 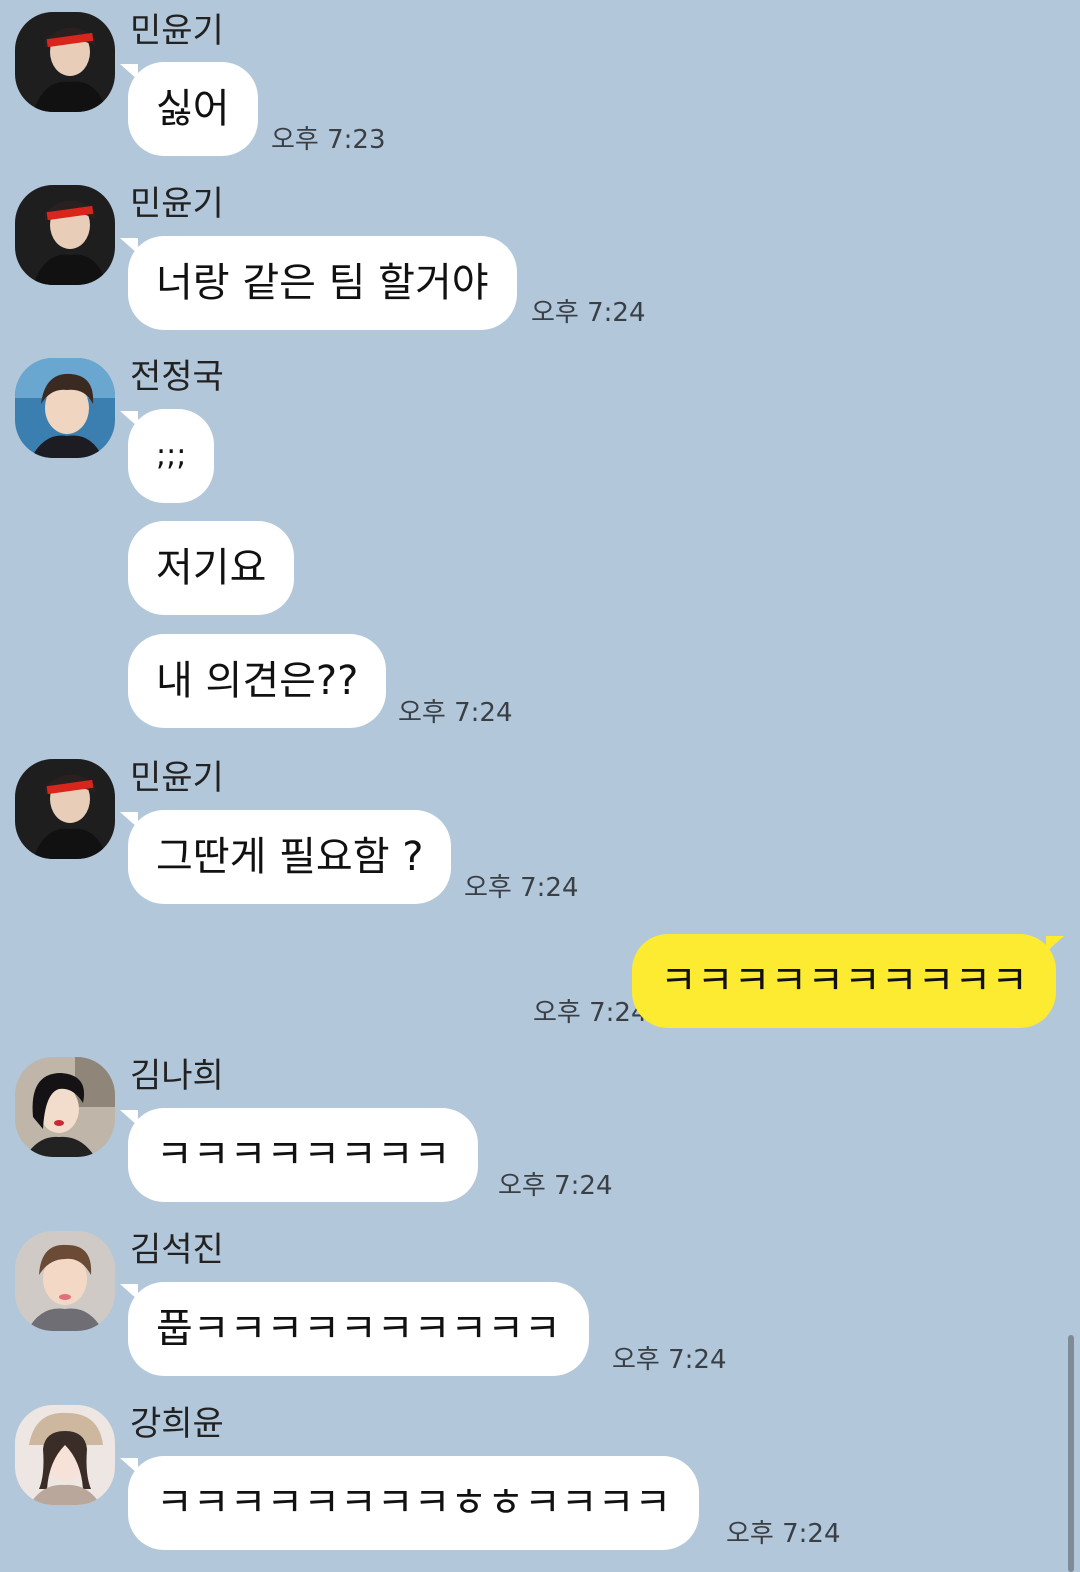 I want to click on message-bubble: 저기요, so click(x=211, y=568).